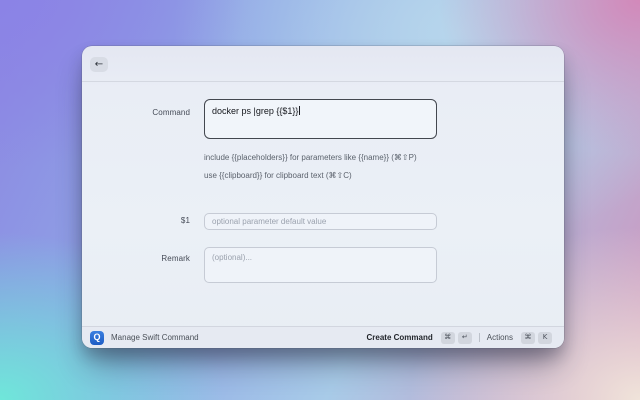  I want to click on param1-label: $1, so click(185, 220).